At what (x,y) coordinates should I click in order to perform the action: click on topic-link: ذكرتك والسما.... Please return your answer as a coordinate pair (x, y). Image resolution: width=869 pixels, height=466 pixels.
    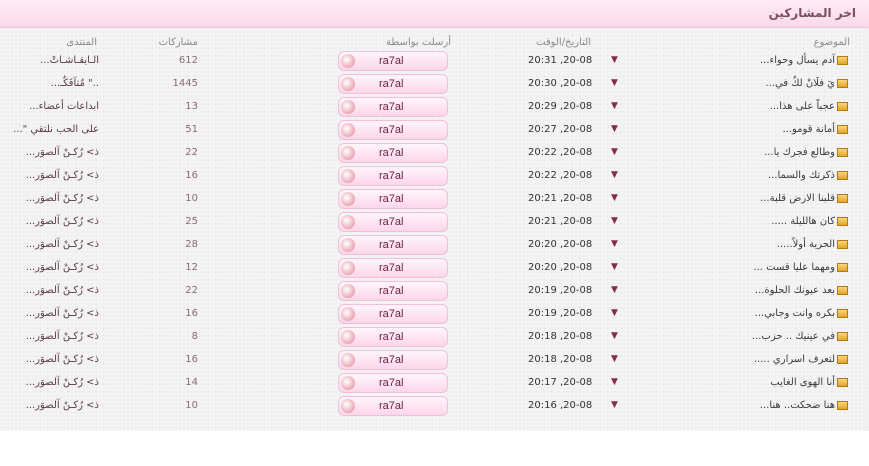
    Looking at the image, I should click on (801, 175).